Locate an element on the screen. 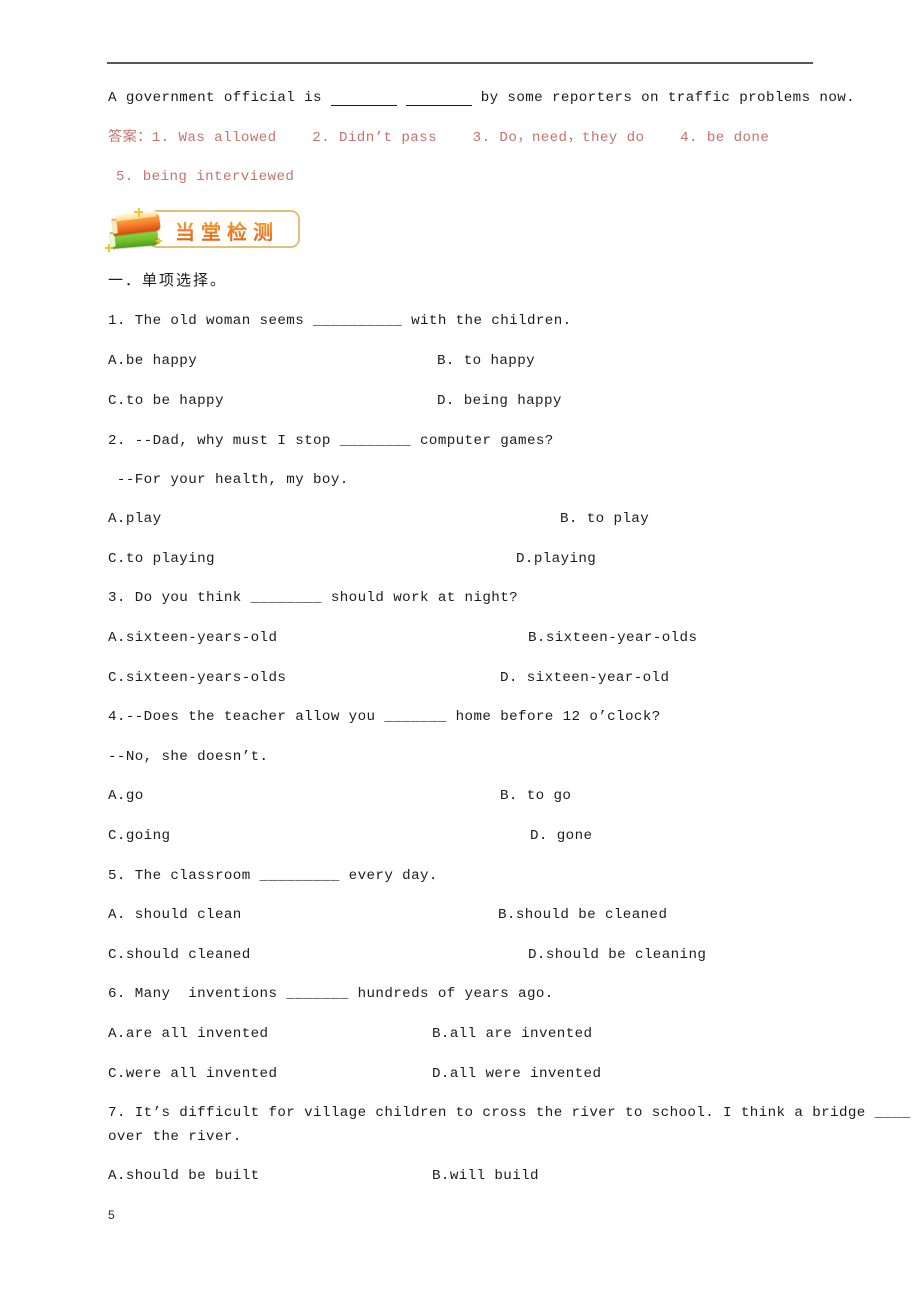  question-3-option-c: C.sixteen-years-olds is located at coordinates (197, 678).